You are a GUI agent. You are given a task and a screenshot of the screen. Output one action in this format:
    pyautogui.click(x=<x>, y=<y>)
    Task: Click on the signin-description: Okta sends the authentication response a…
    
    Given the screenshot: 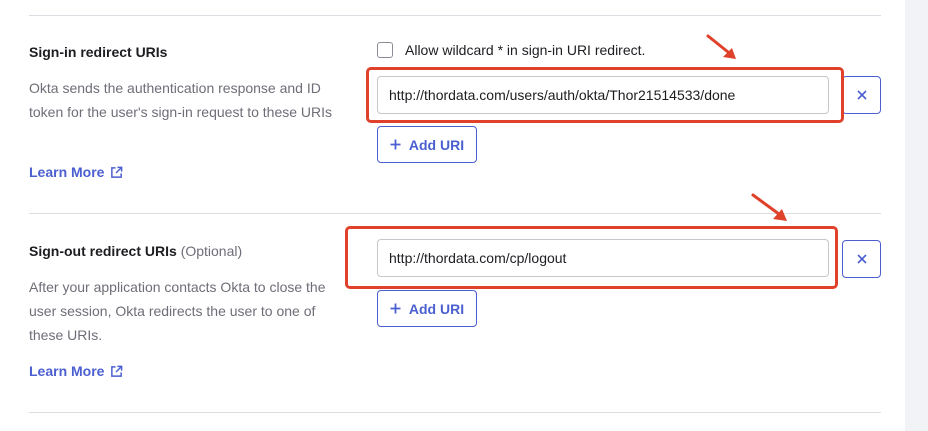 What is the action you would take?
    pyautogui.click(x=181, y=100)
    